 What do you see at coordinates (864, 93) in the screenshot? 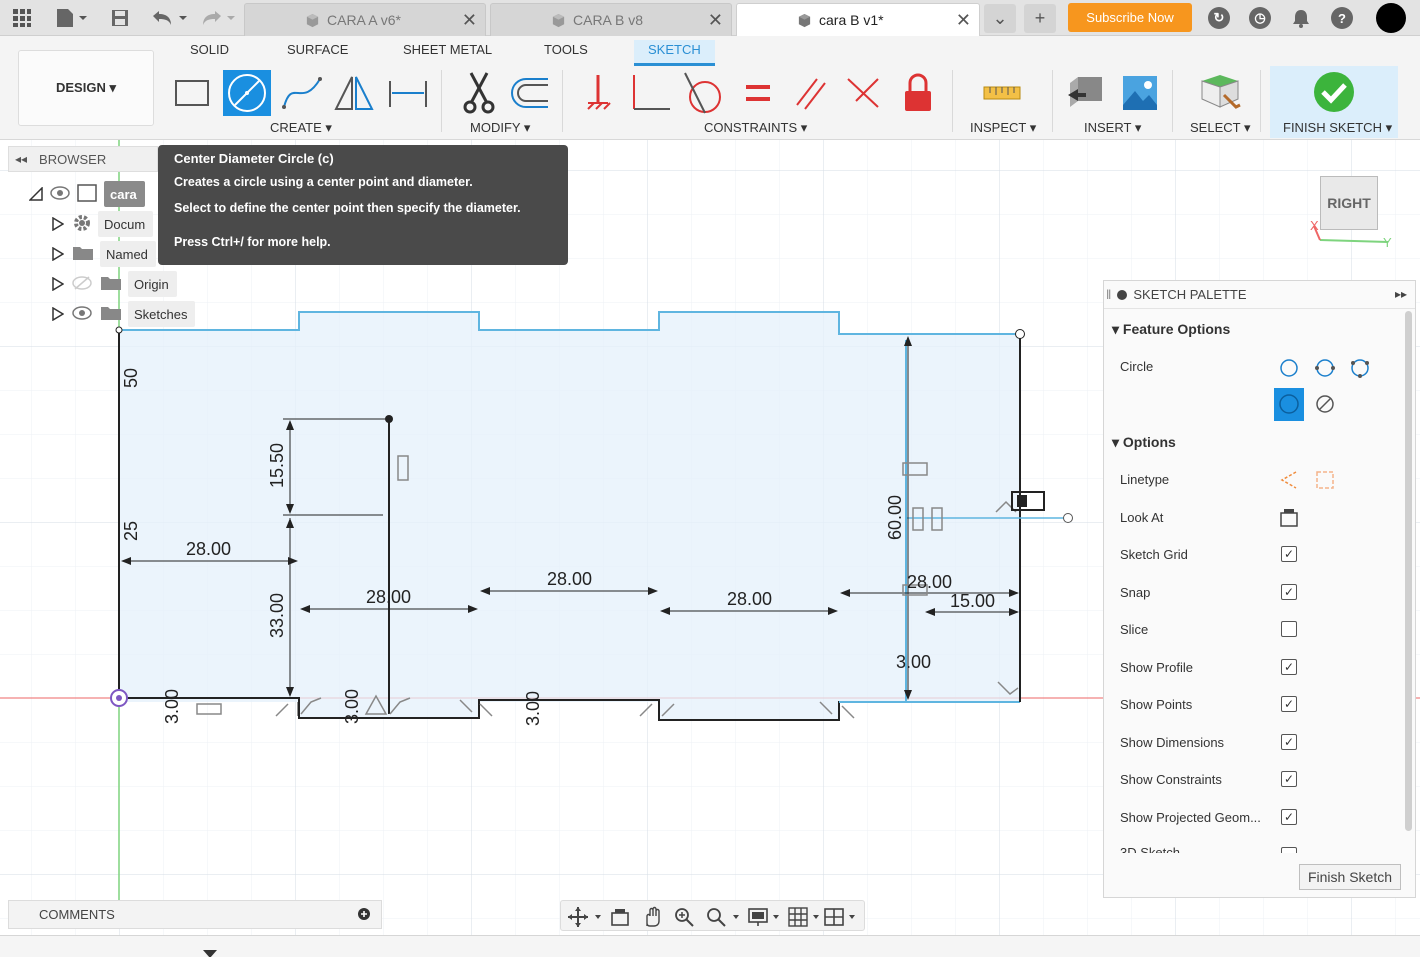
I see `coincident-constraint-icon` at bounding box center [864, 93].